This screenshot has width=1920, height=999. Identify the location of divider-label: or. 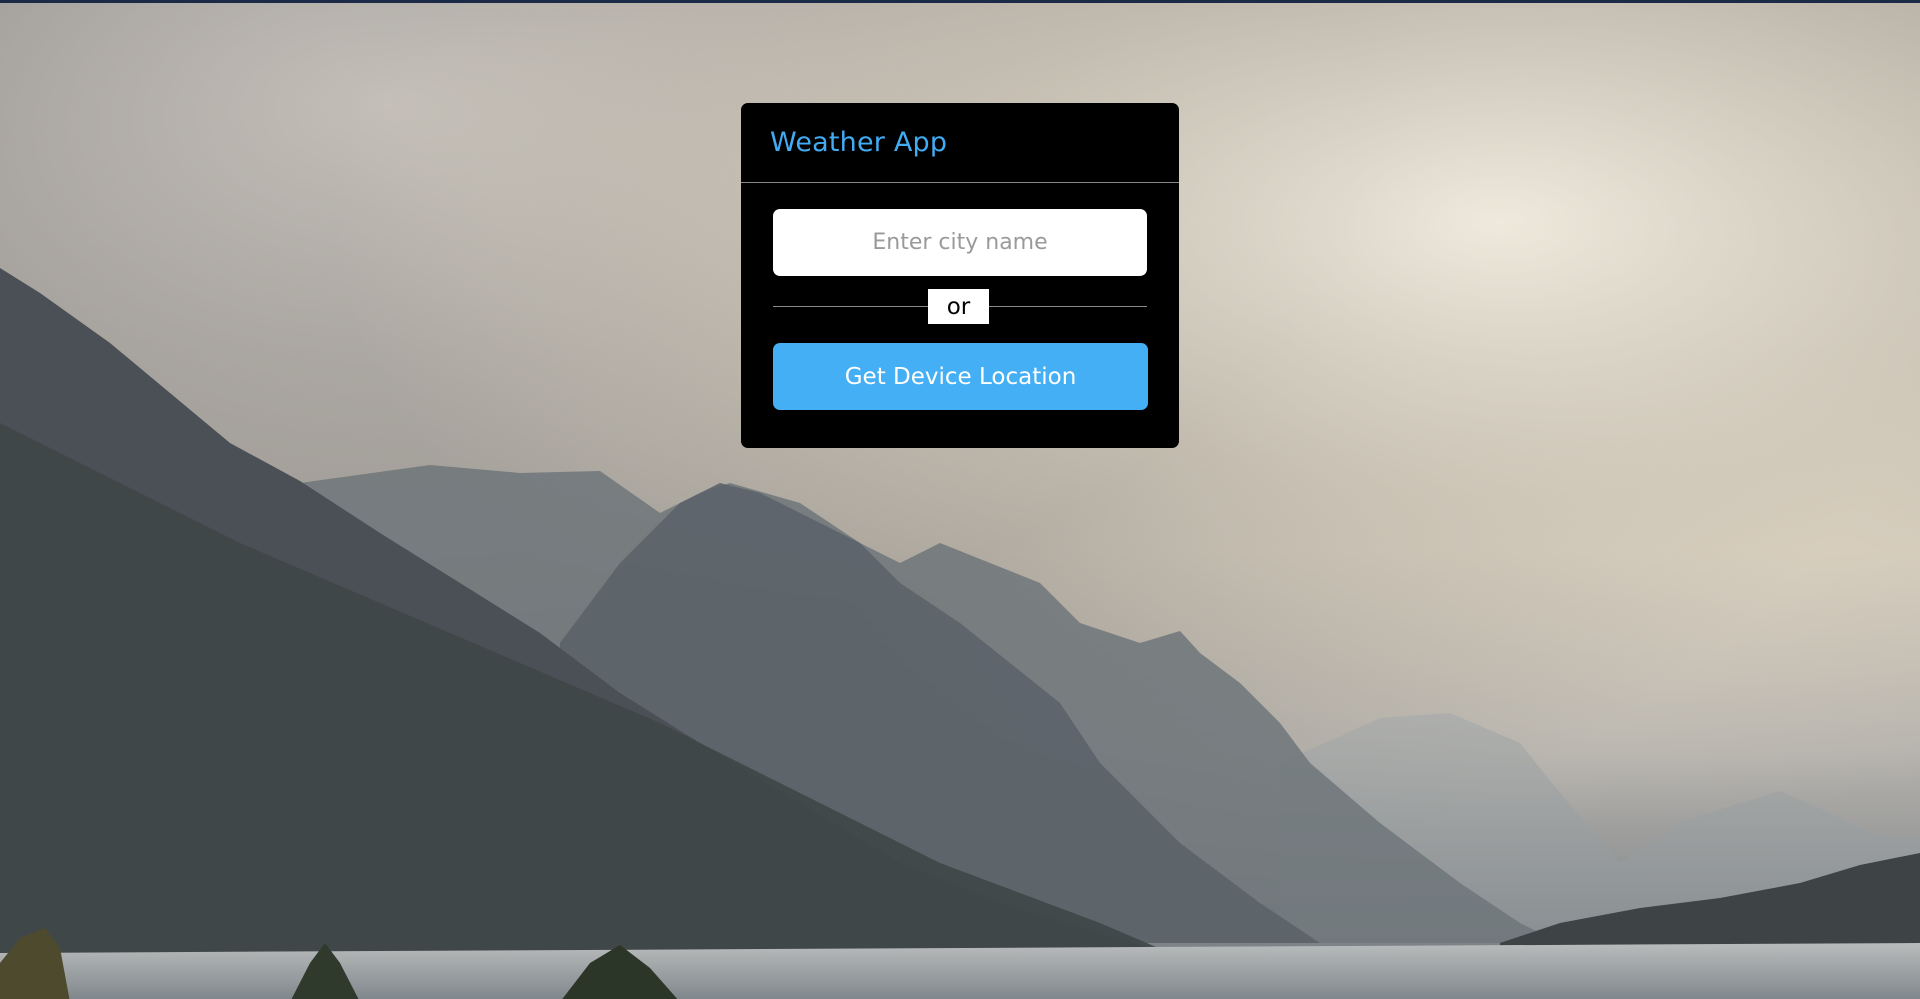
(958, 306).